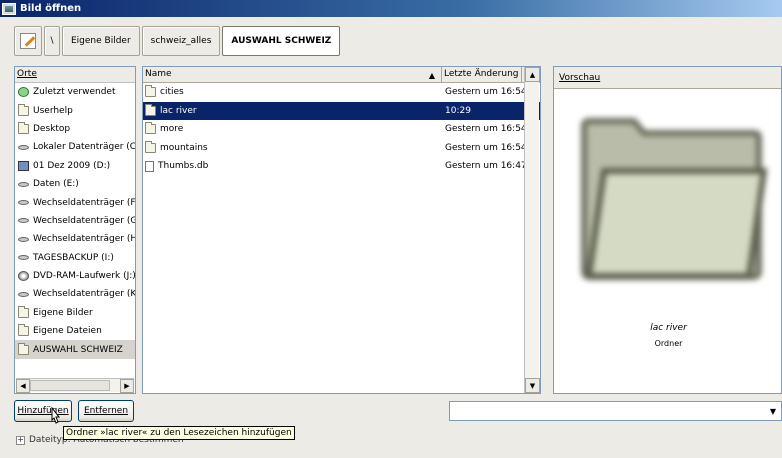 The image size is (782, 458). I want to click on place-item-drive-g: Wechseldatenträger (G:), so click(75, 221).